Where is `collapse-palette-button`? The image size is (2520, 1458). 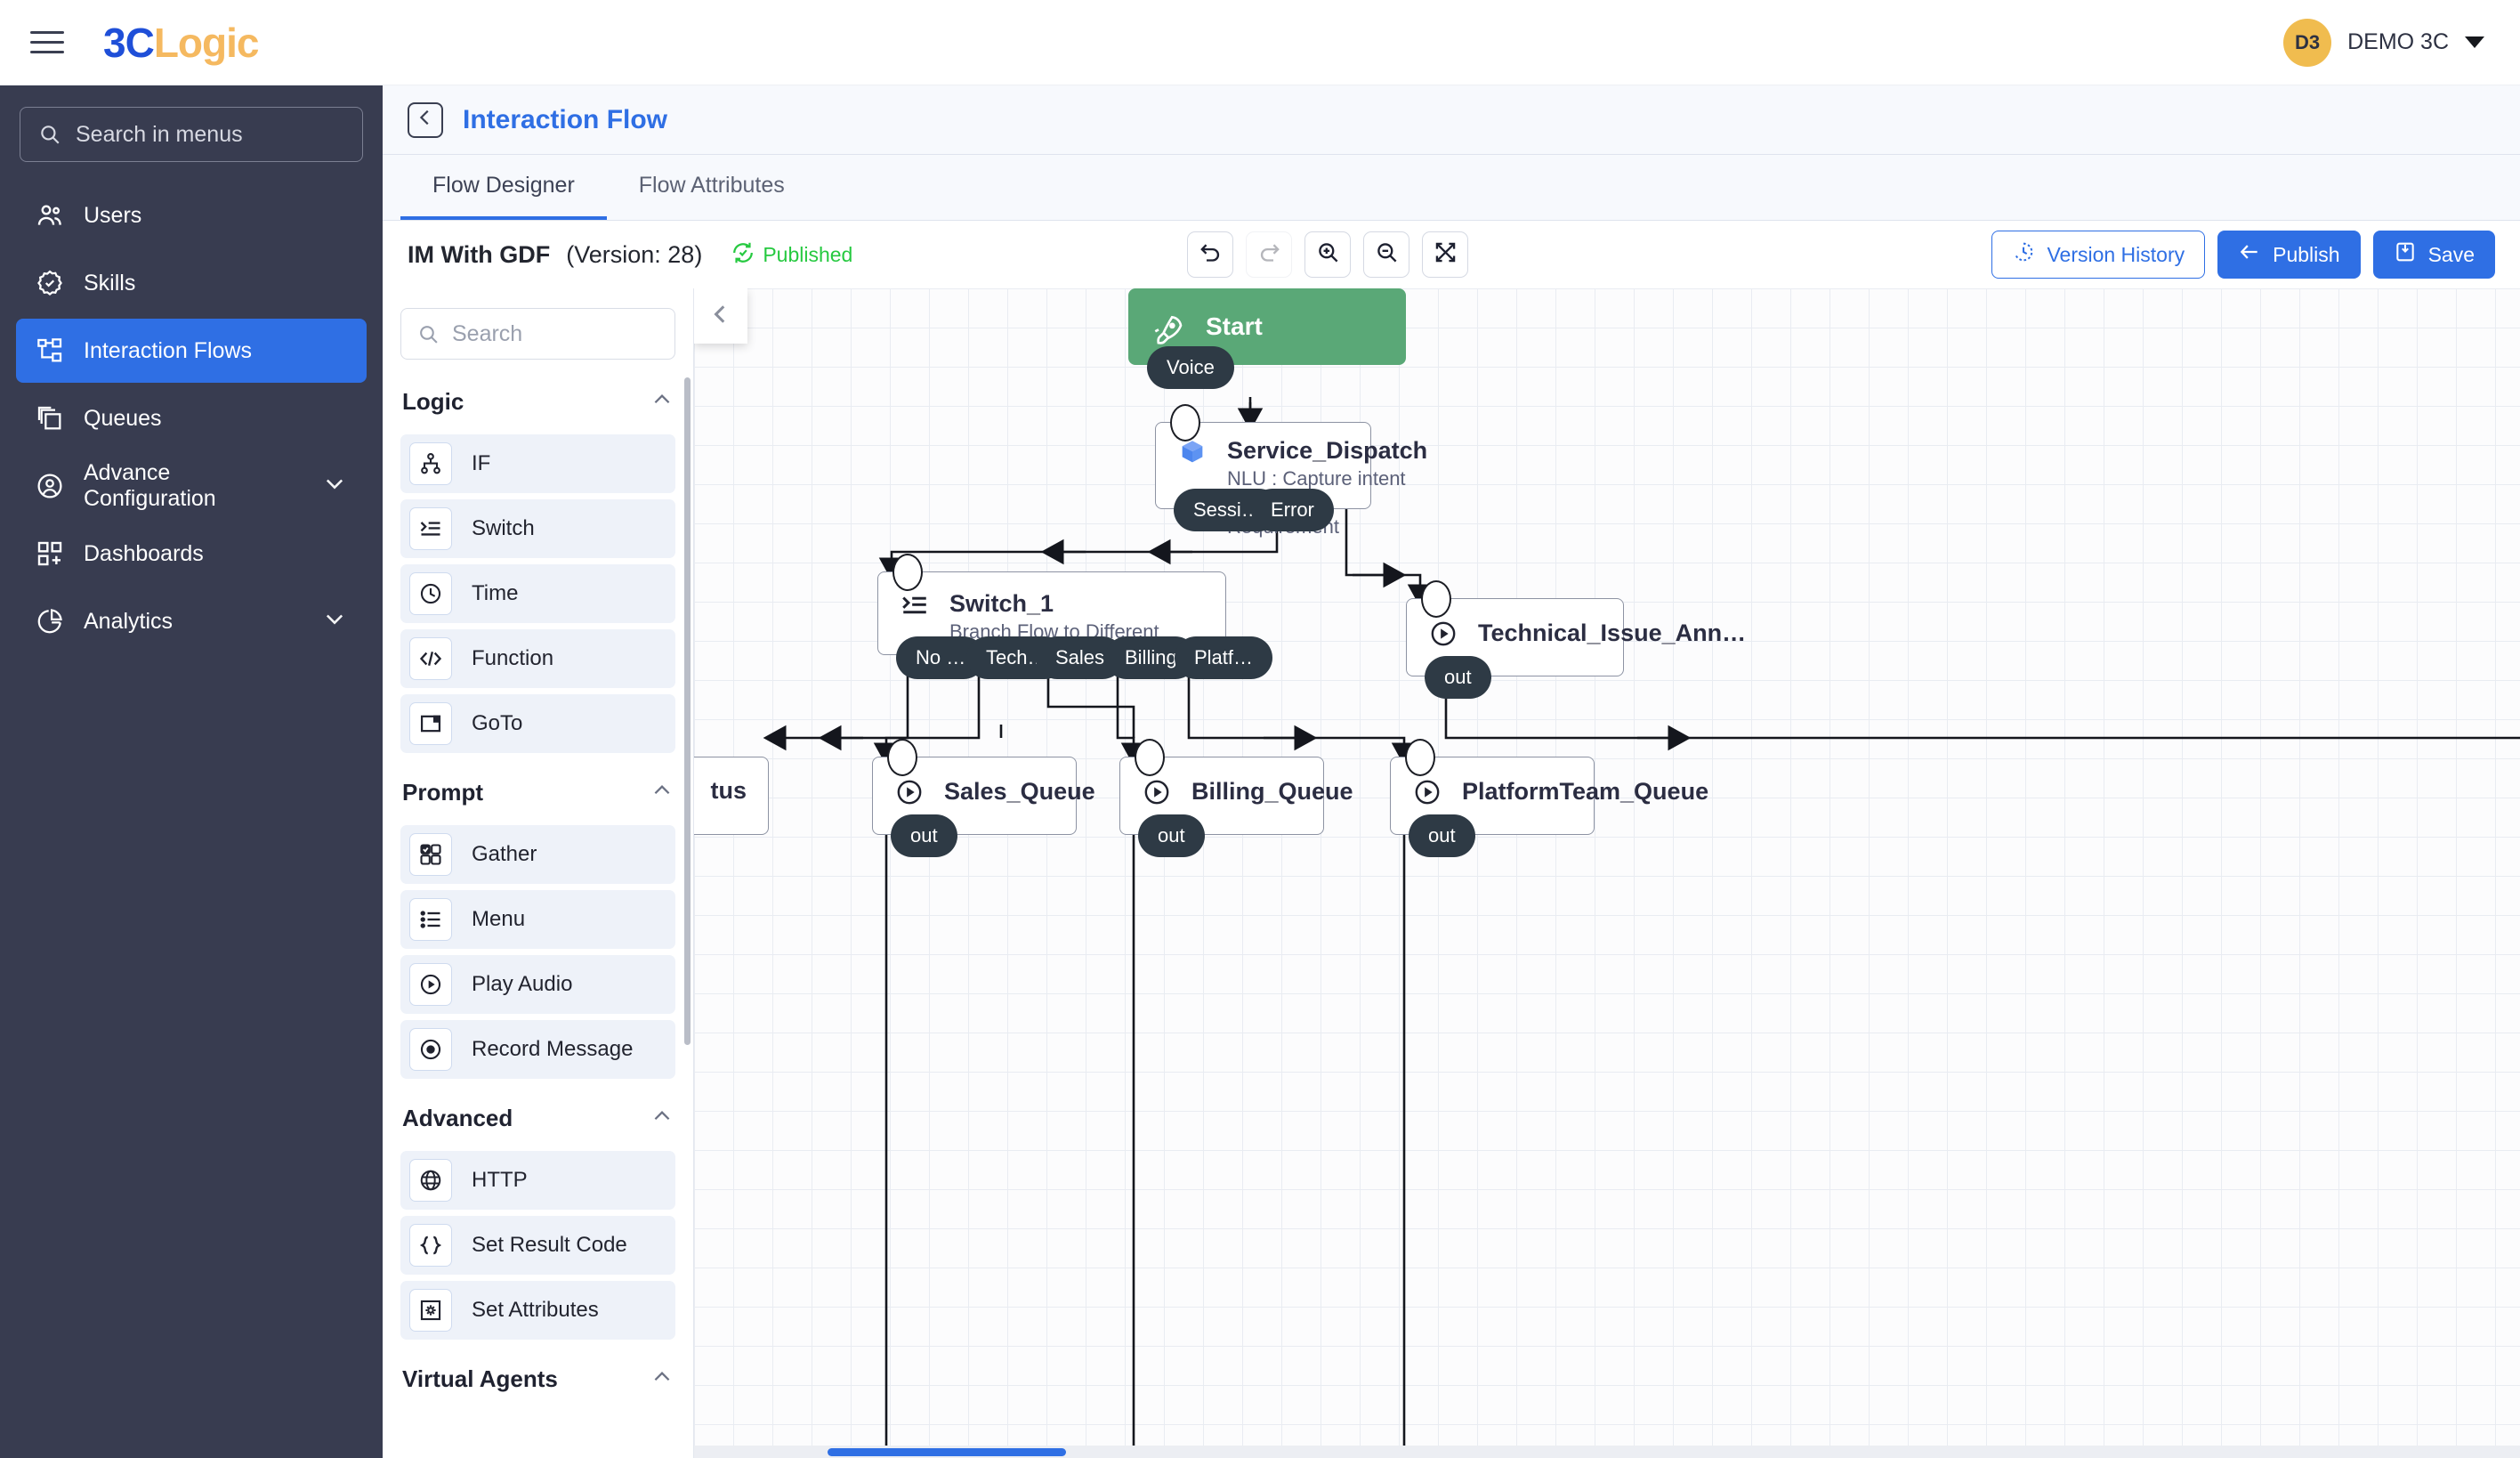
collapse-palette-button is located at coordinates (720, 316).